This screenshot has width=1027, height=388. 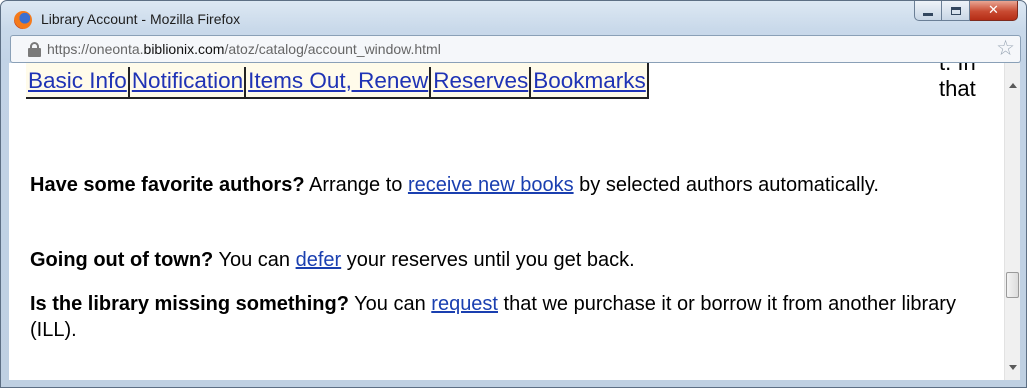 I want to click on minimize-button, so click(x=928, y=11).